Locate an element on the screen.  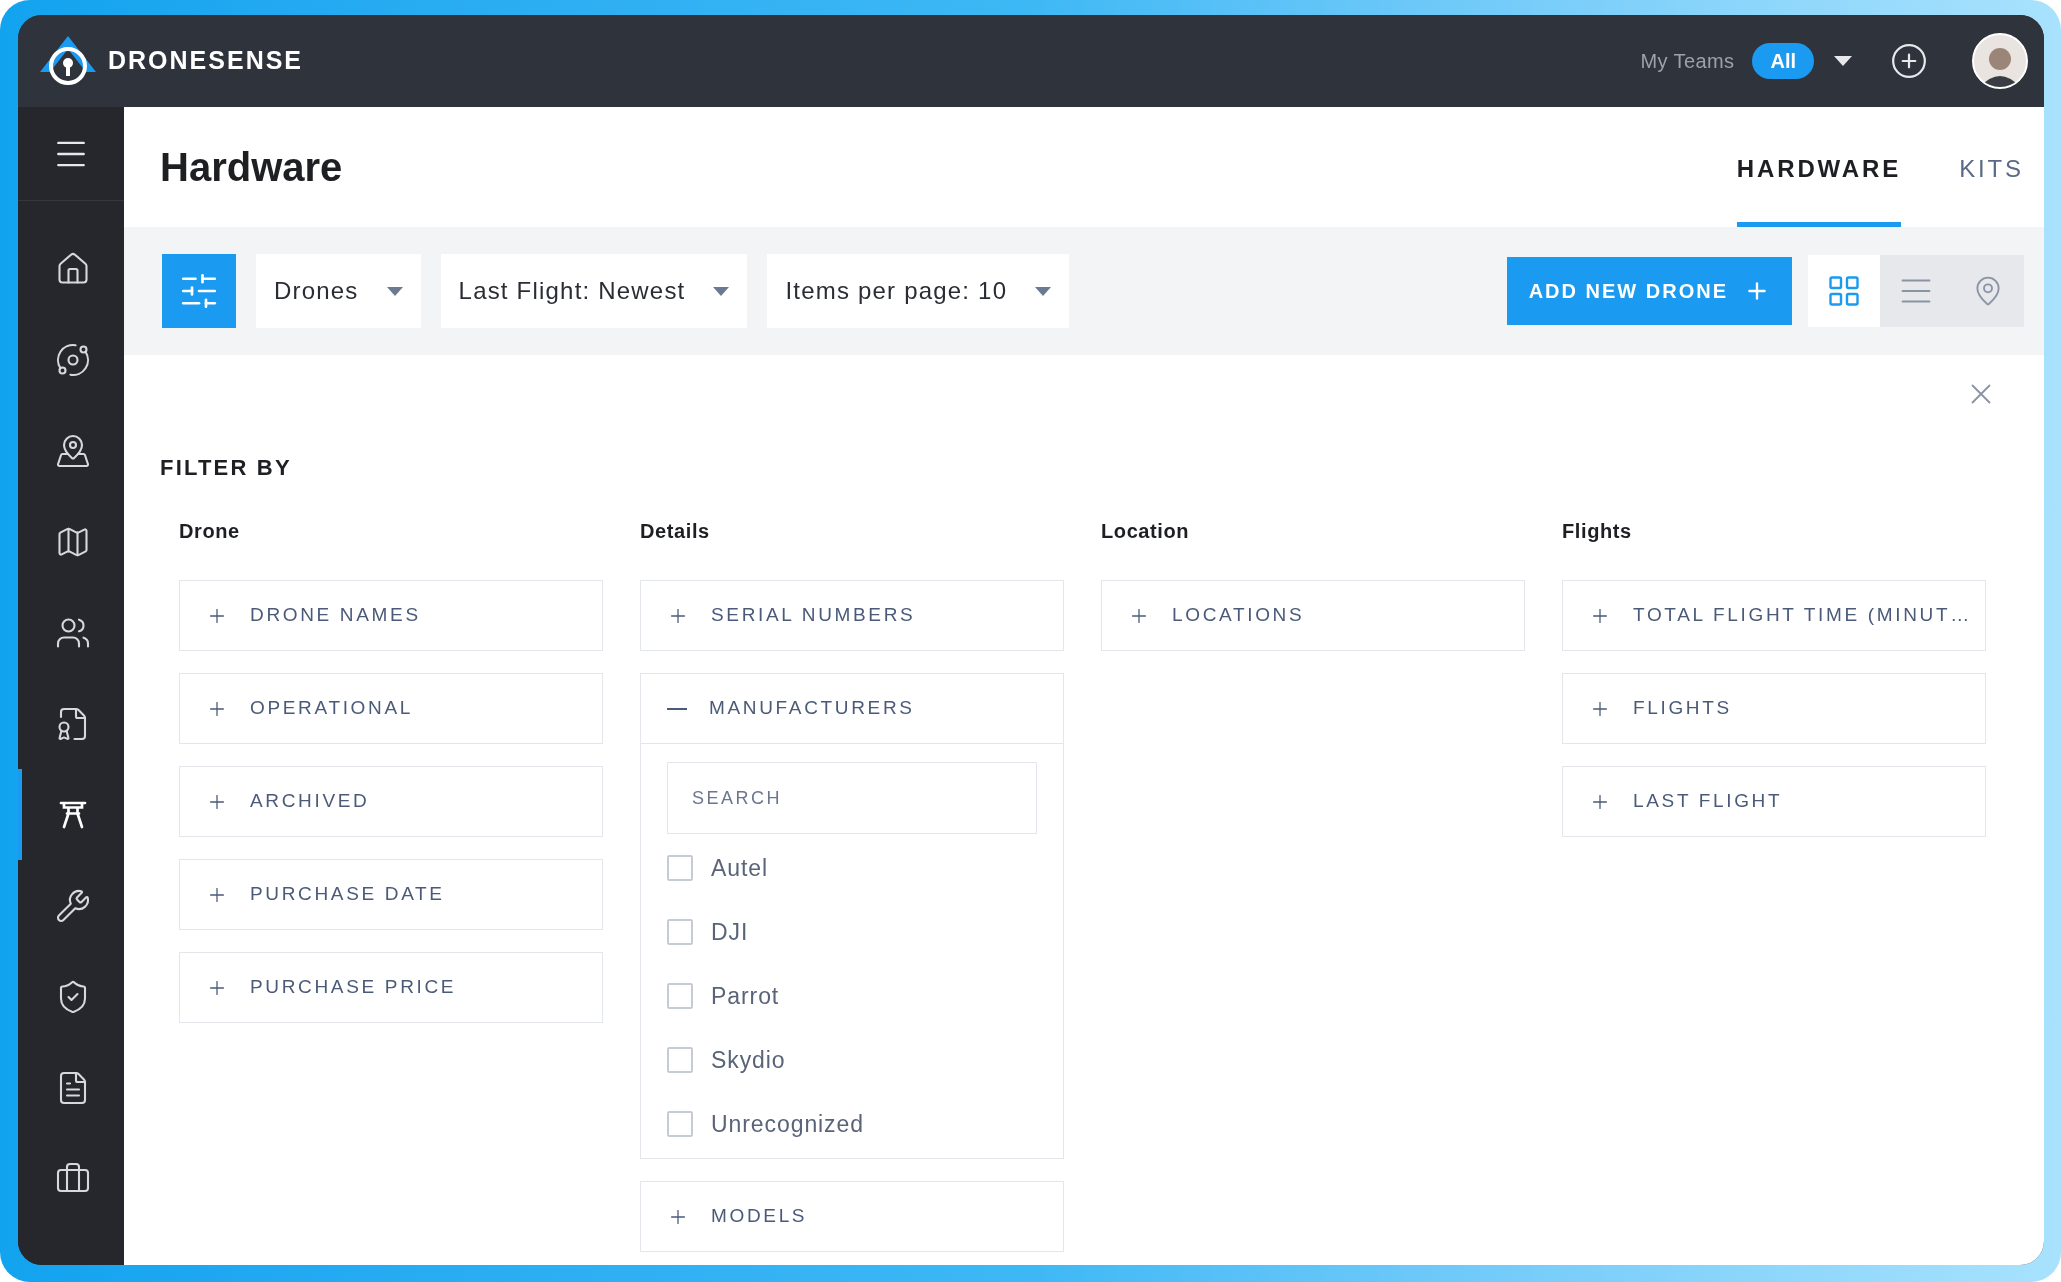
filter-heading: FILTER BY is located at coordinates (226, 468).